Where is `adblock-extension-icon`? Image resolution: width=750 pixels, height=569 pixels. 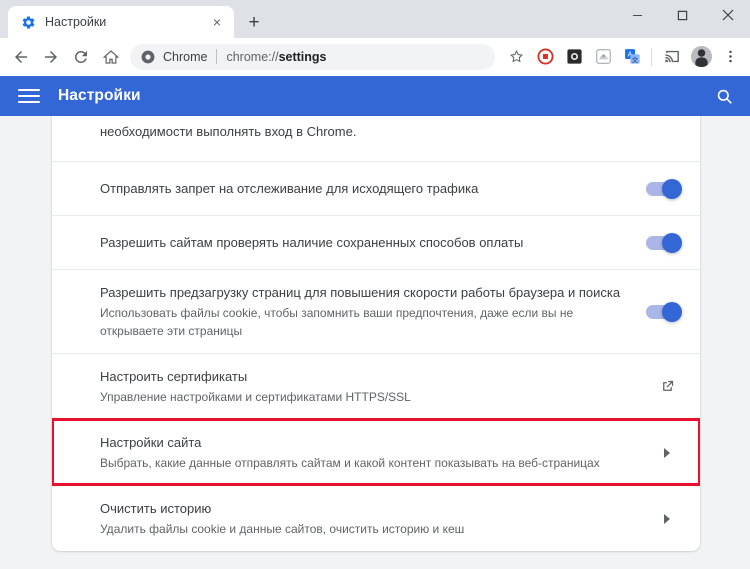
adblock-extension-icon is located at coordinates (545, 57).